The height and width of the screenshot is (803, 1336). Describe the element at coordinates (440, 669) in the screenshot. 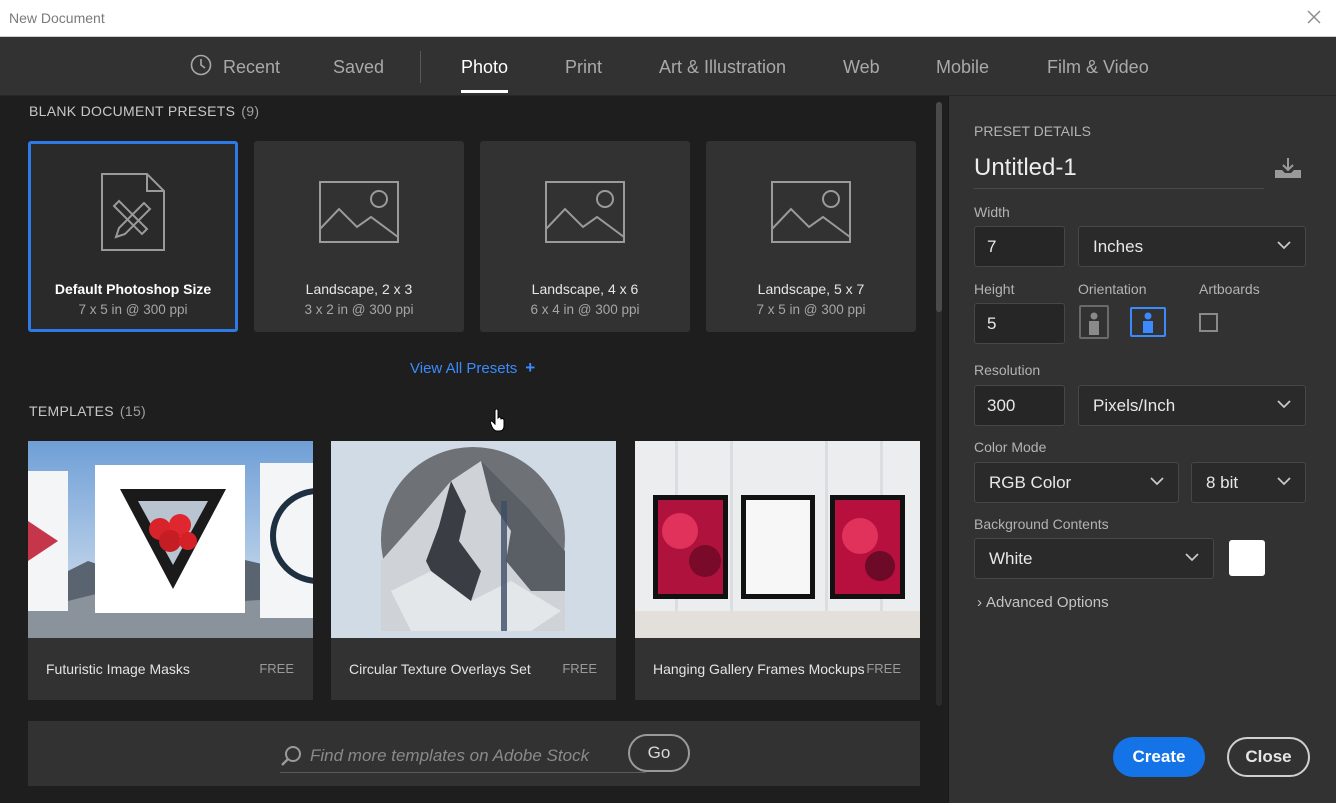

I see `template-name: Circular Texture Overlays Set` at that location.